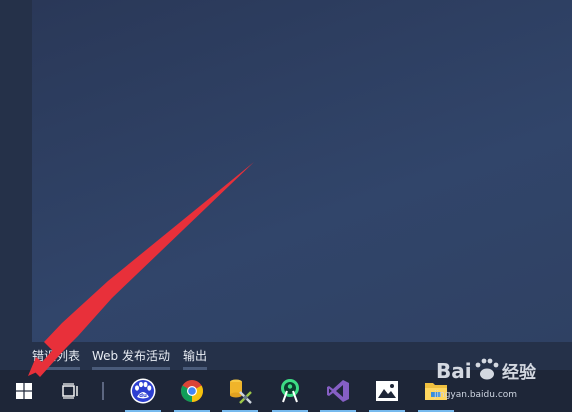 This screenshot has width=572, height=412. Describe the element at coordinates (519, 372) in the screenshot. I see `watermark-brand-right: 经验` at that location.